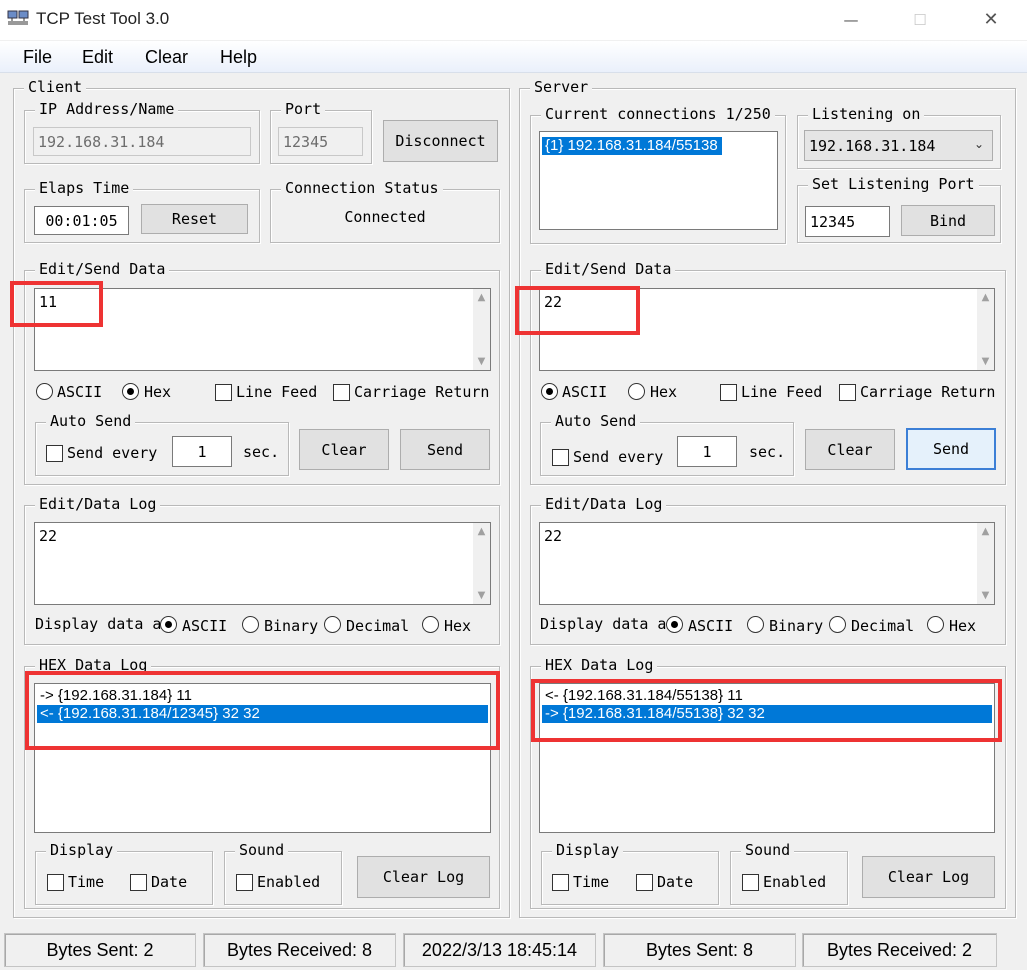 The image size is (1027, 970). I want to click on server-display-data-label: Display data a, so click(603, 624).